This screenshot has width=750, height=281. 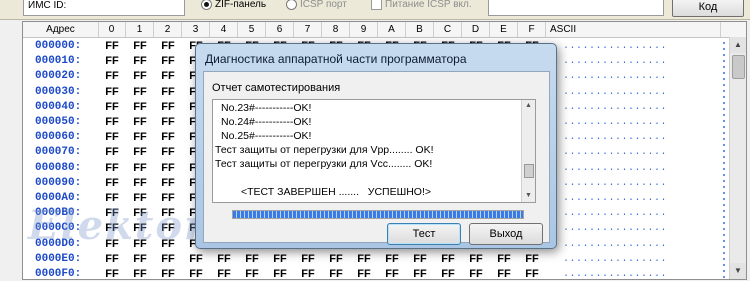 I want to click on header-col: 7, so click(x=308, y=29).